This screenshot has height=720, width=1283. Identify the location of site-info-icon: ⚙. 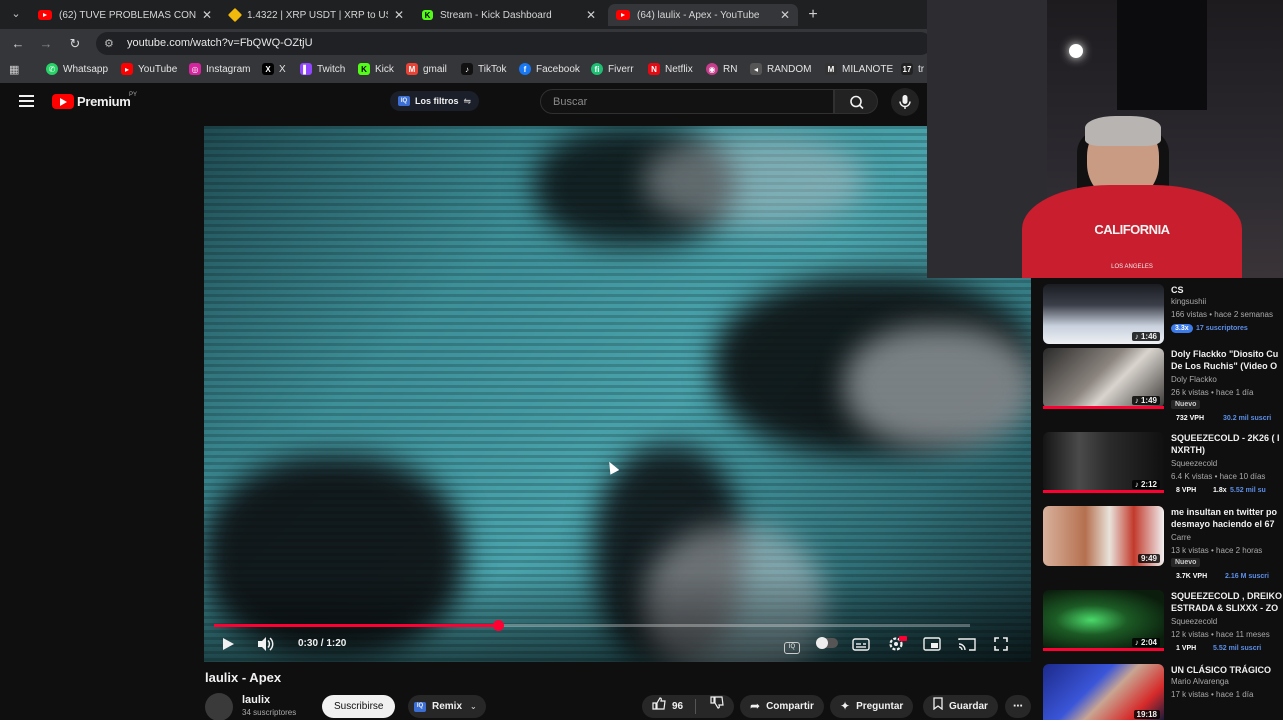
(109, 43).